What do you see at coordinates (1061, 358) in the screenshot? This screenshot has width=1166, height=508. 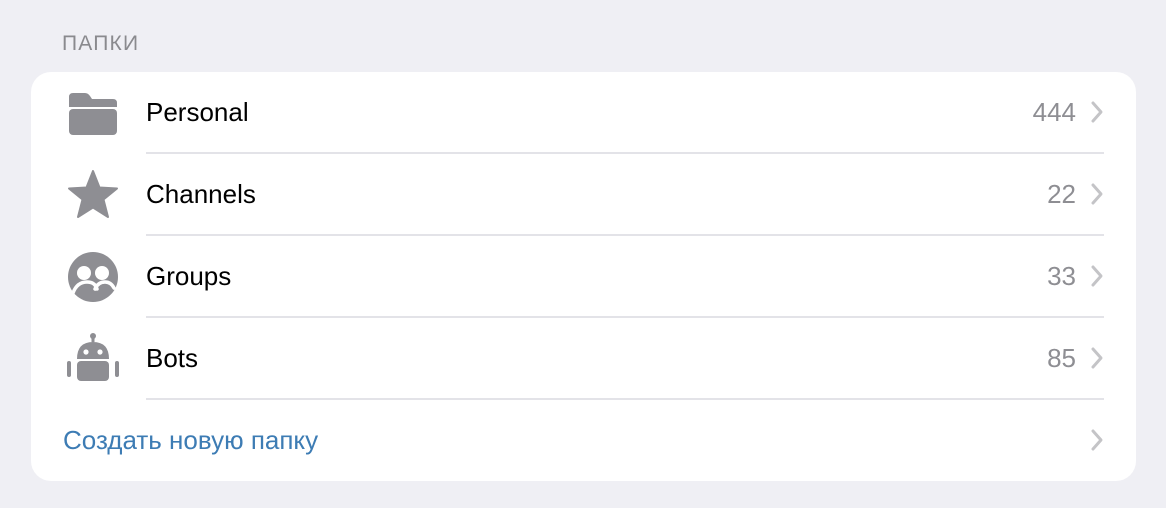 I see `folder-count: 85` at bounding box center [1061, 358].